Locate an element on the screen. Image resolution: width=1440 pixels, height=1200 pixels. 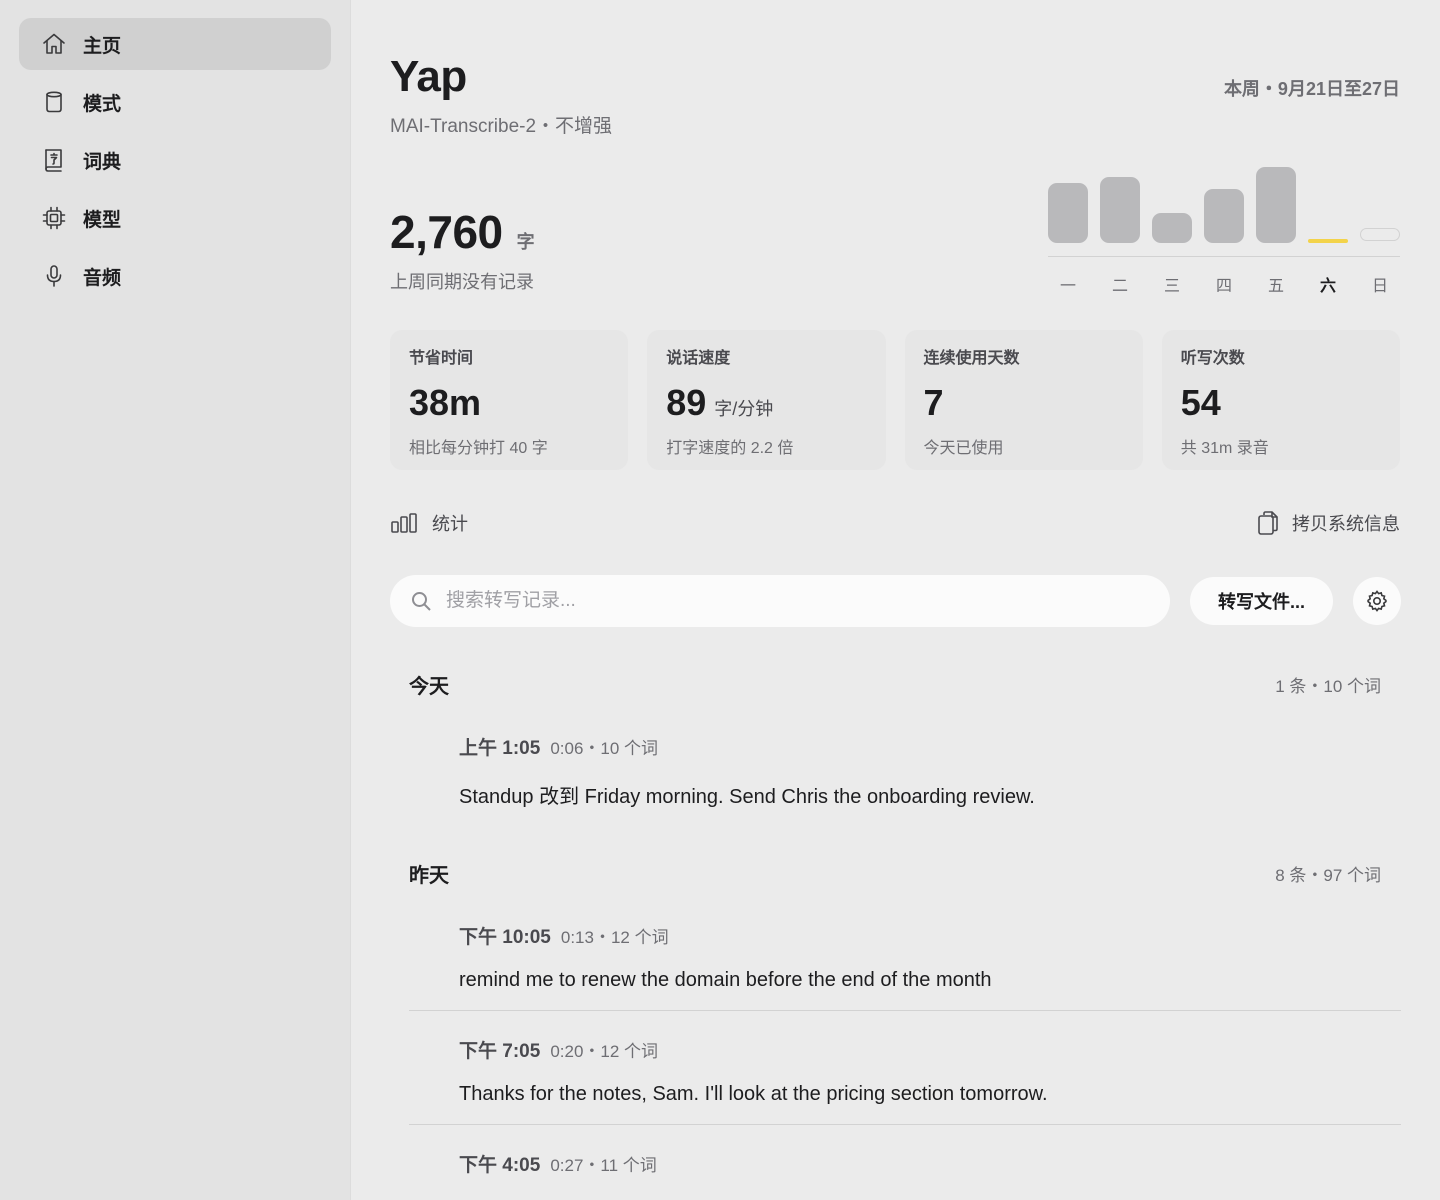
cylinder-icon is located at coordinates (54, 102).